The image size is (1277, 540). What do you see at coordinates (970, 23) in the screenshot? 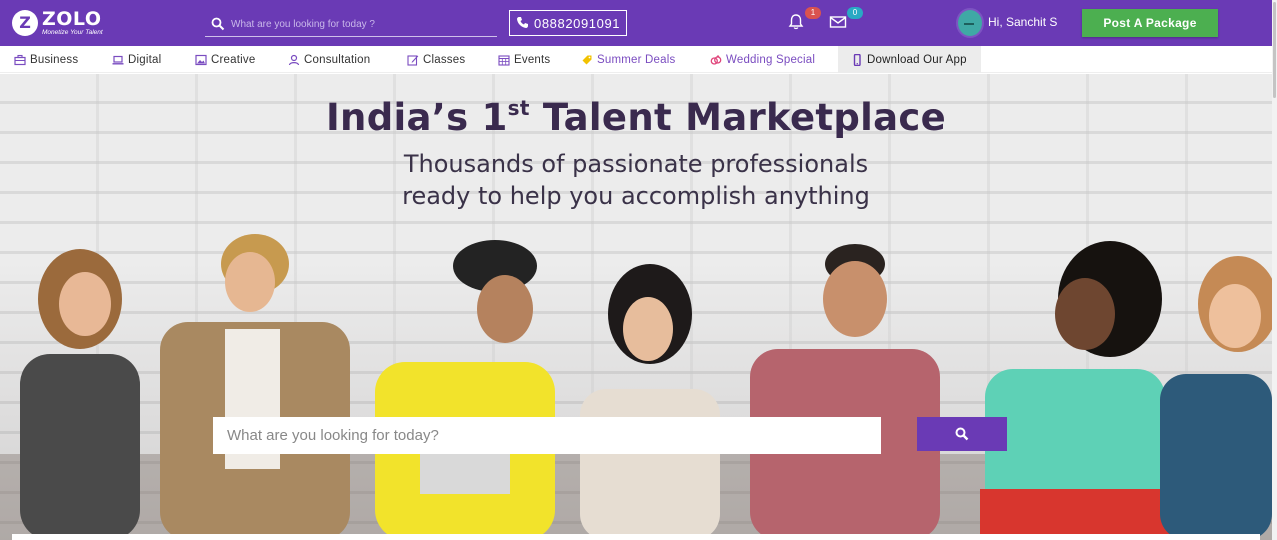
I see `user-avatar` at bounding box center [970, 23].